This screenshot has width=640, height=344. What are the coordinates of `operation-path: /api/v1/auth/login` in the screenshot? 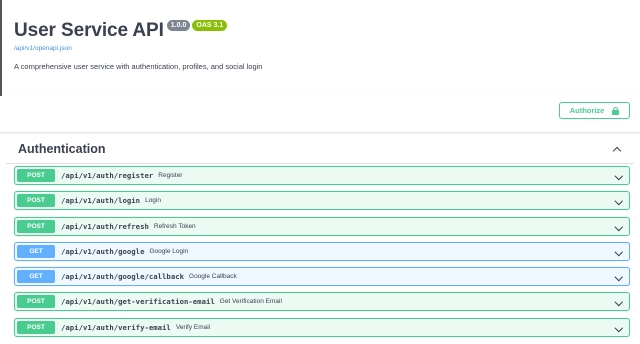 It's located at (101, 201).